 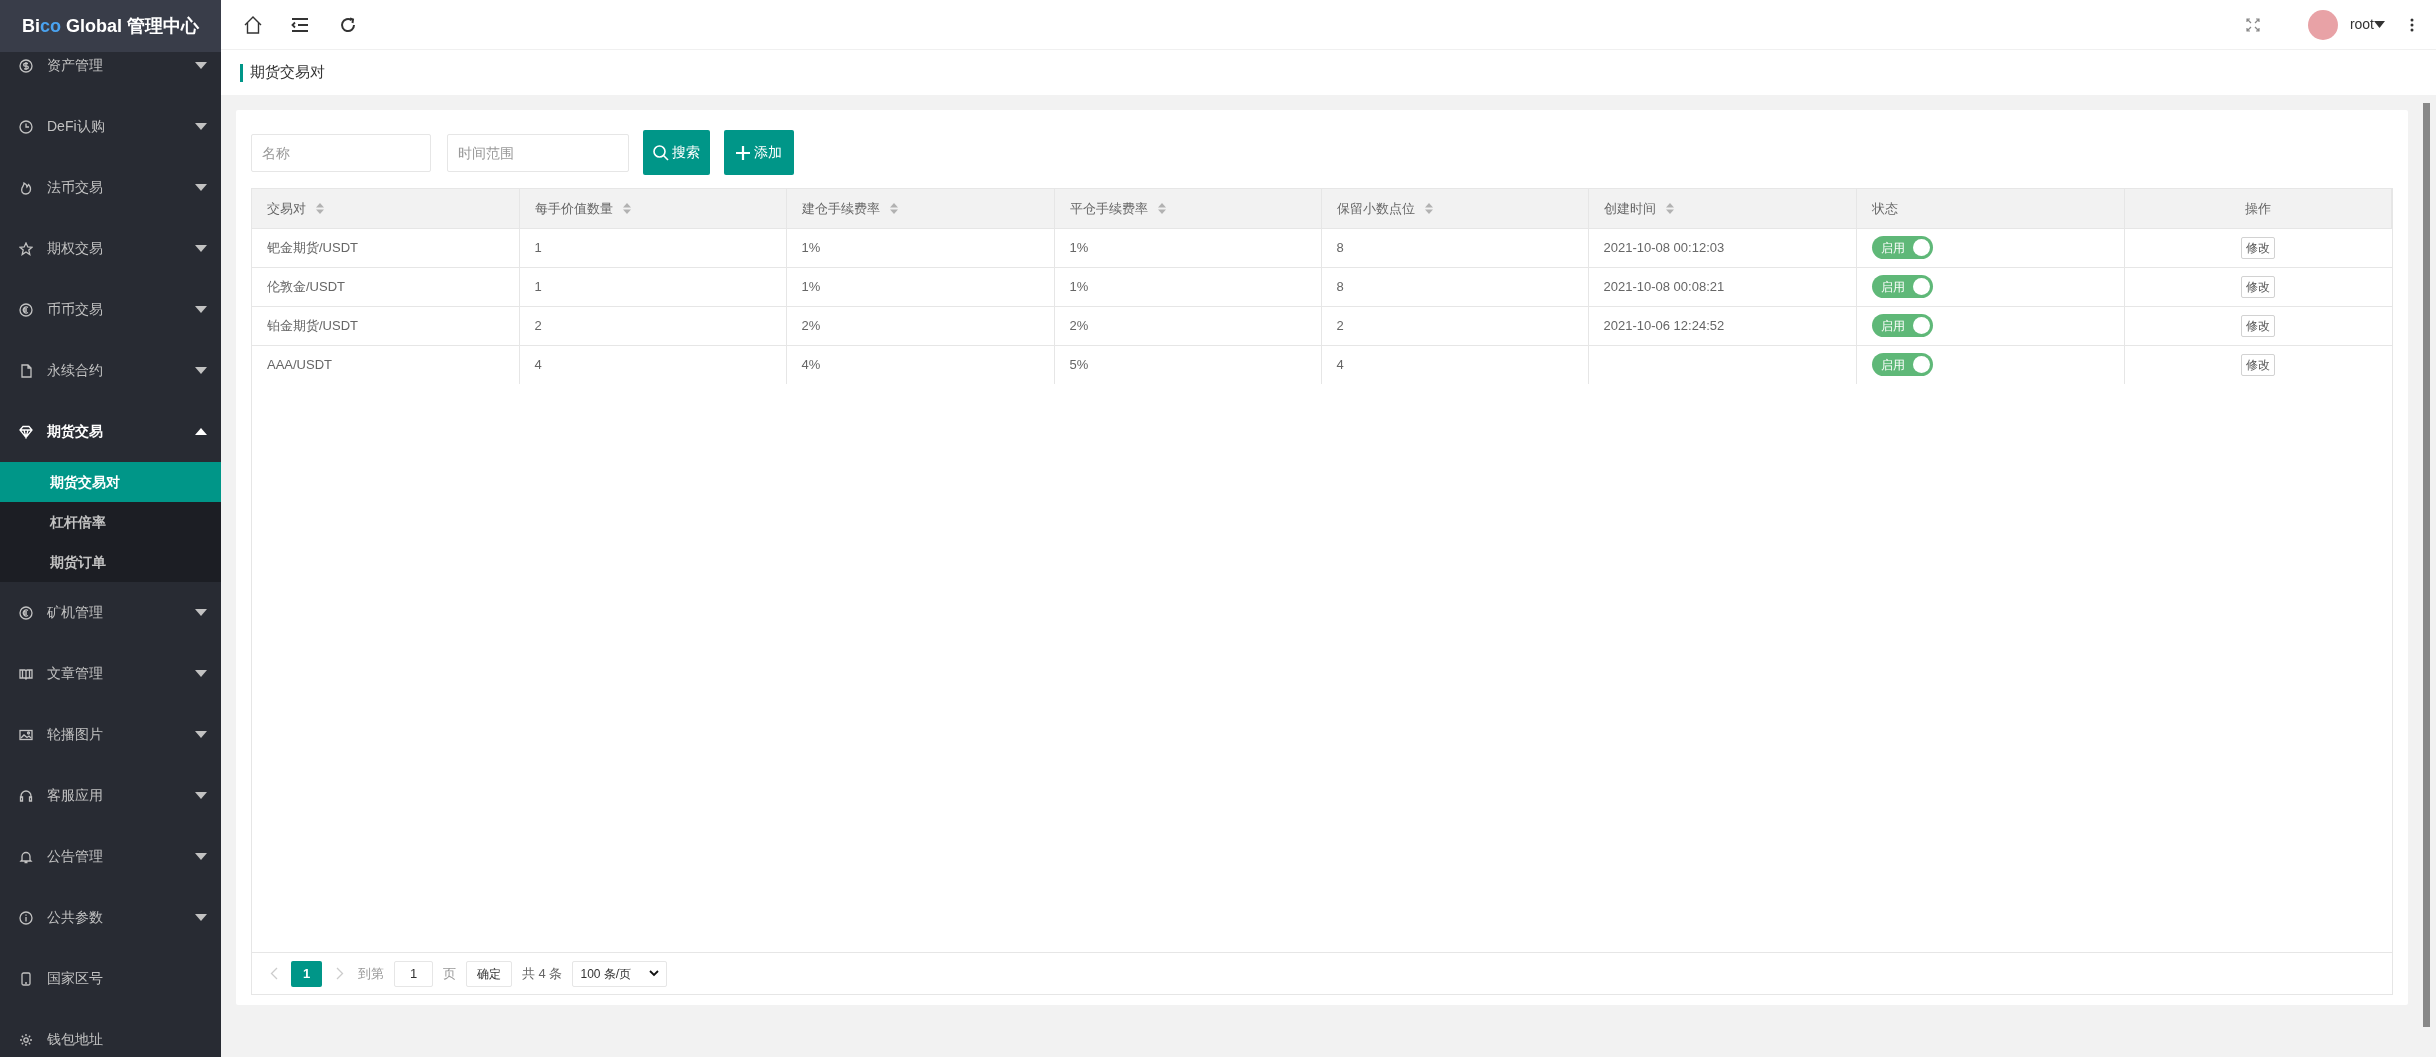 What do you see at coordinates (2322, 24) in the screenshot?
I see `user-avatar` at bounding box center [2322, 24].